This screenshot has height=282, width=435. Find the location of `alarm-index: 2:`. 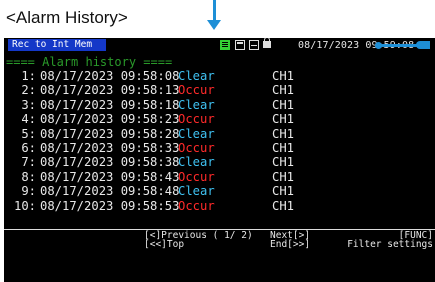

alarm-index: 2: is located at coordinates (28, 90).